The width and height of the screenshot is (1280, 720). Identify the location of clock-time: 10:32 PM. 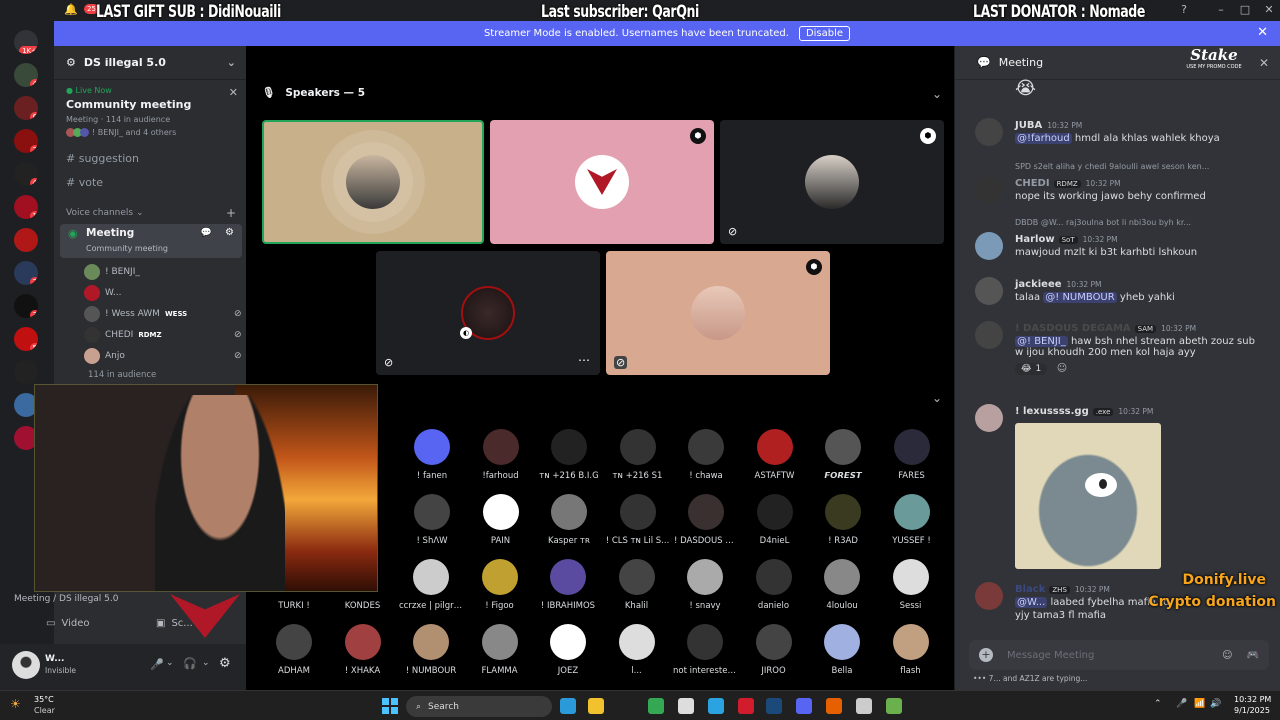
(1252, 699).